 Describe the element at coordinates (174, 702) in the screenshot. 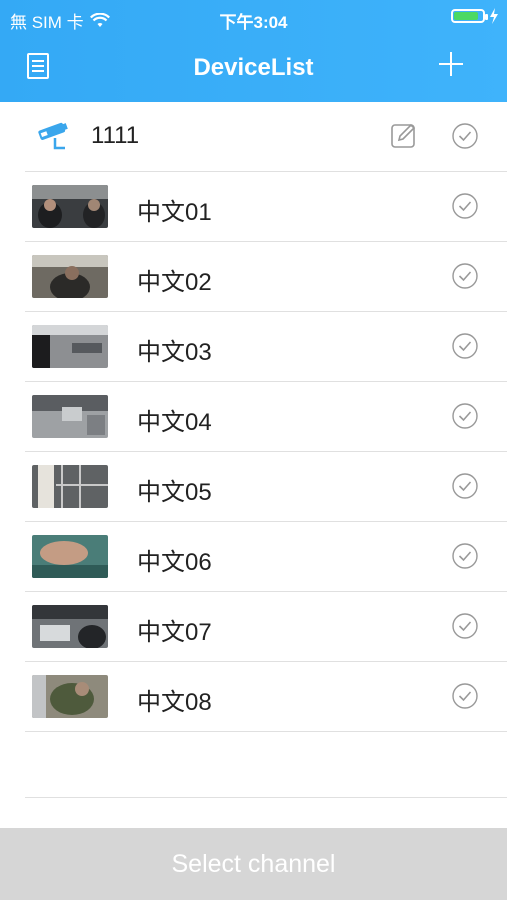

I see `channel-name: 中文08` at that location.